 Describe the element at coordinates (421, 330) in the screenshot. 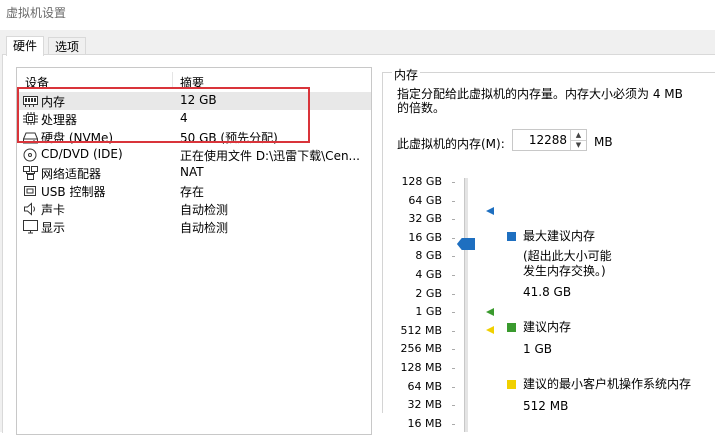

I see `scale-label: 512 MB` at that location.